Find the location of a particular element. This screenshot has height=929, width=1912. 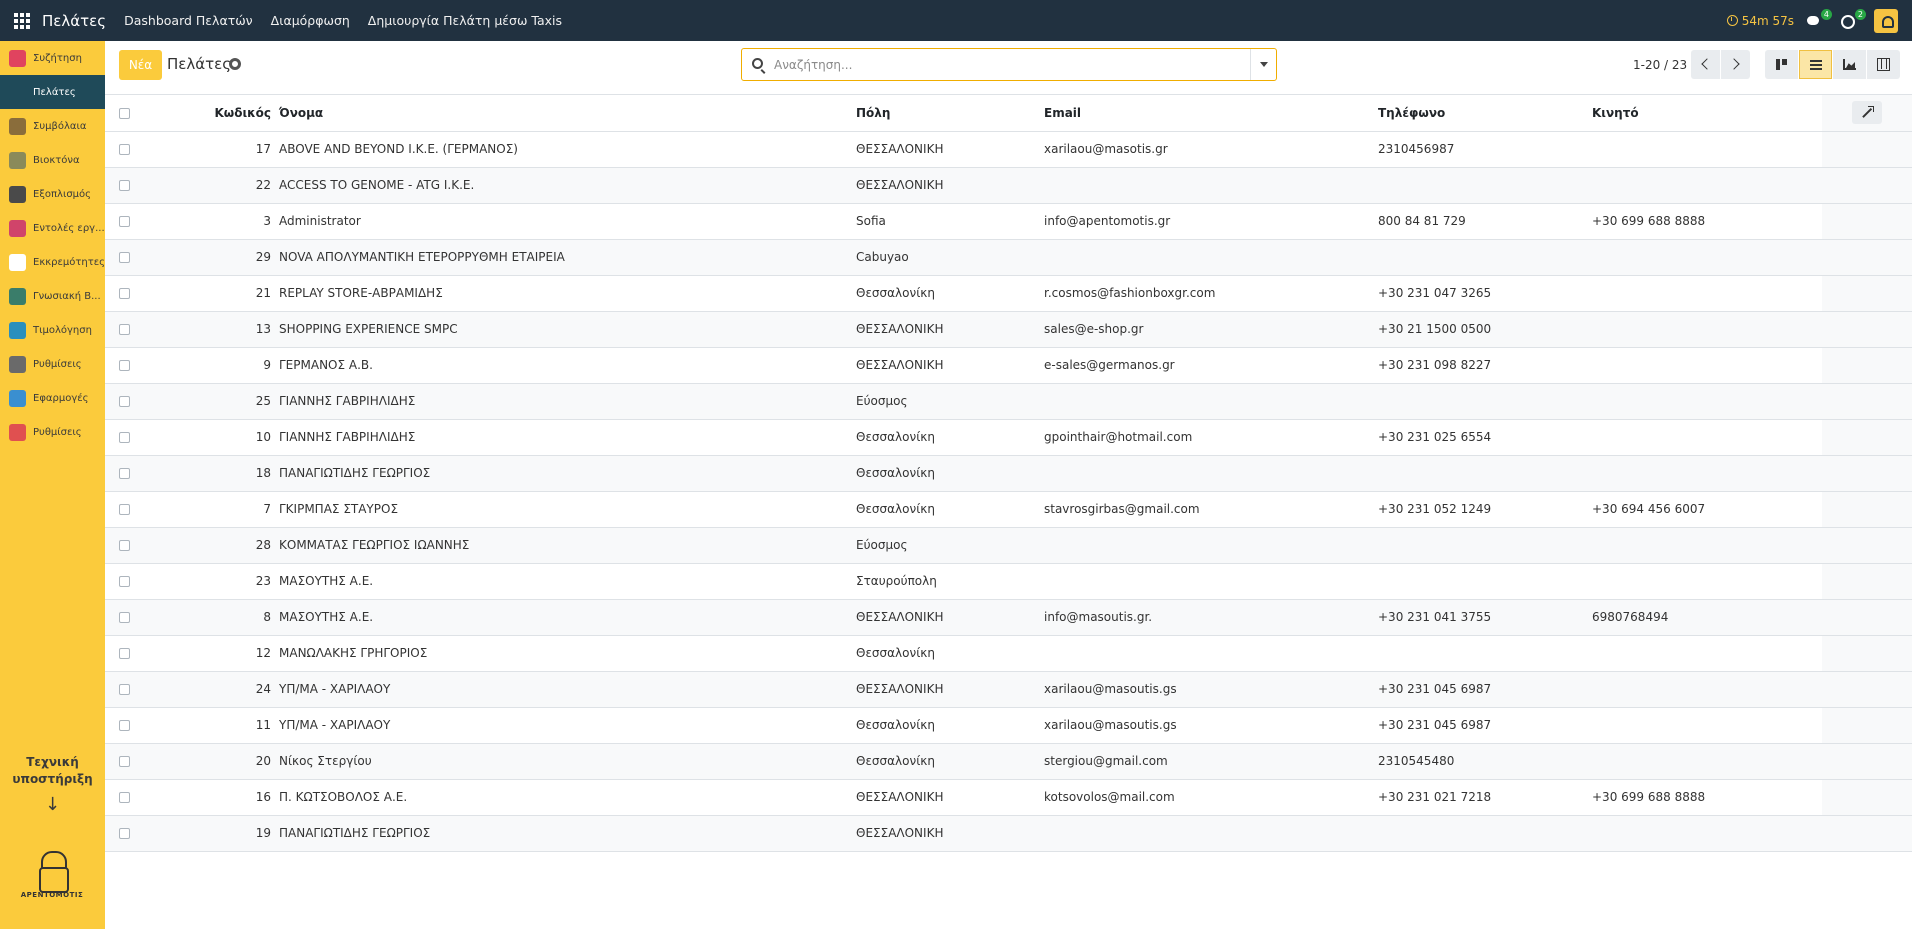

session-timer: 54m 57s is located at coordinates (1760, 21).